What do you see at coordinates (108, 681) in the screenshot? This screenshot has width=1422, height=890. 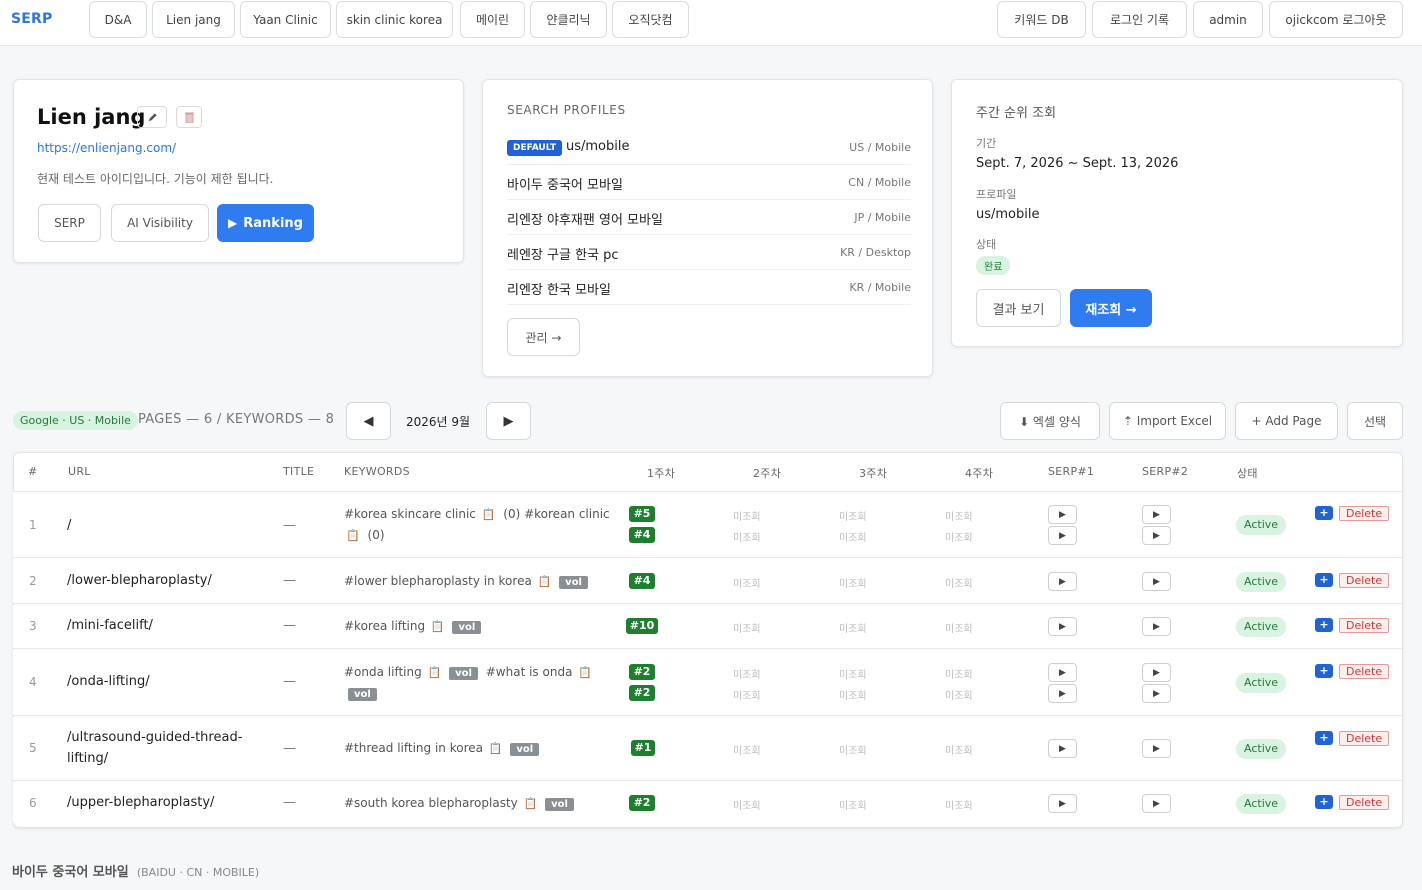 I see `row-url: /onda-lifting/` at bounding box center [108, 681].